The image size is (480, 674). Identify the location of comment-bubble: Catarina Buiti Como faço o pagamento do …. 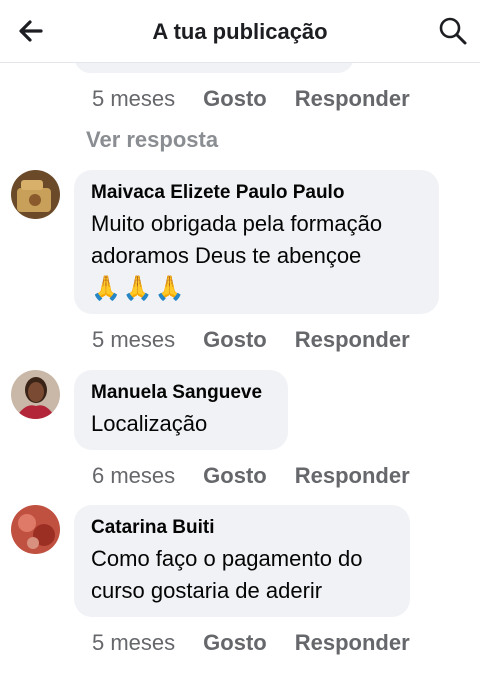
(242, 561).